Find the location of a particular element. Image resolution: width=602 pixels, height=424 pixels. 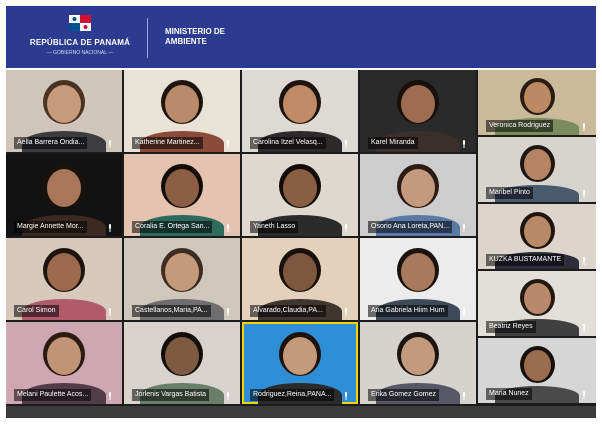

participant-video-tile: Ana Gabriela Hiim Hum is located at coordinates (418, 279).